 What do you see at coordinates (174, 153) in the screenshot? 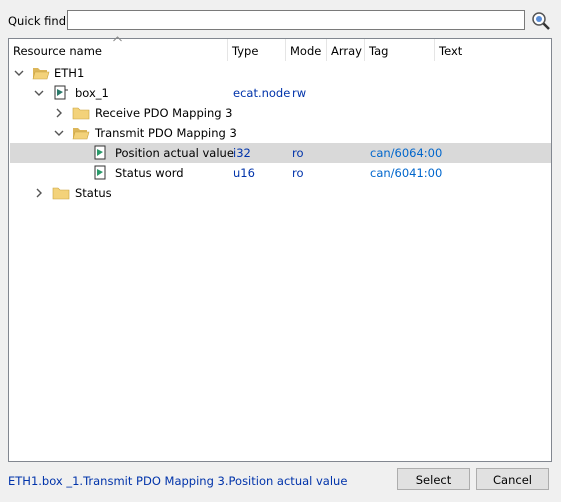
I see `tree-item-label: Position actual value` at bounding box center [174, 153].